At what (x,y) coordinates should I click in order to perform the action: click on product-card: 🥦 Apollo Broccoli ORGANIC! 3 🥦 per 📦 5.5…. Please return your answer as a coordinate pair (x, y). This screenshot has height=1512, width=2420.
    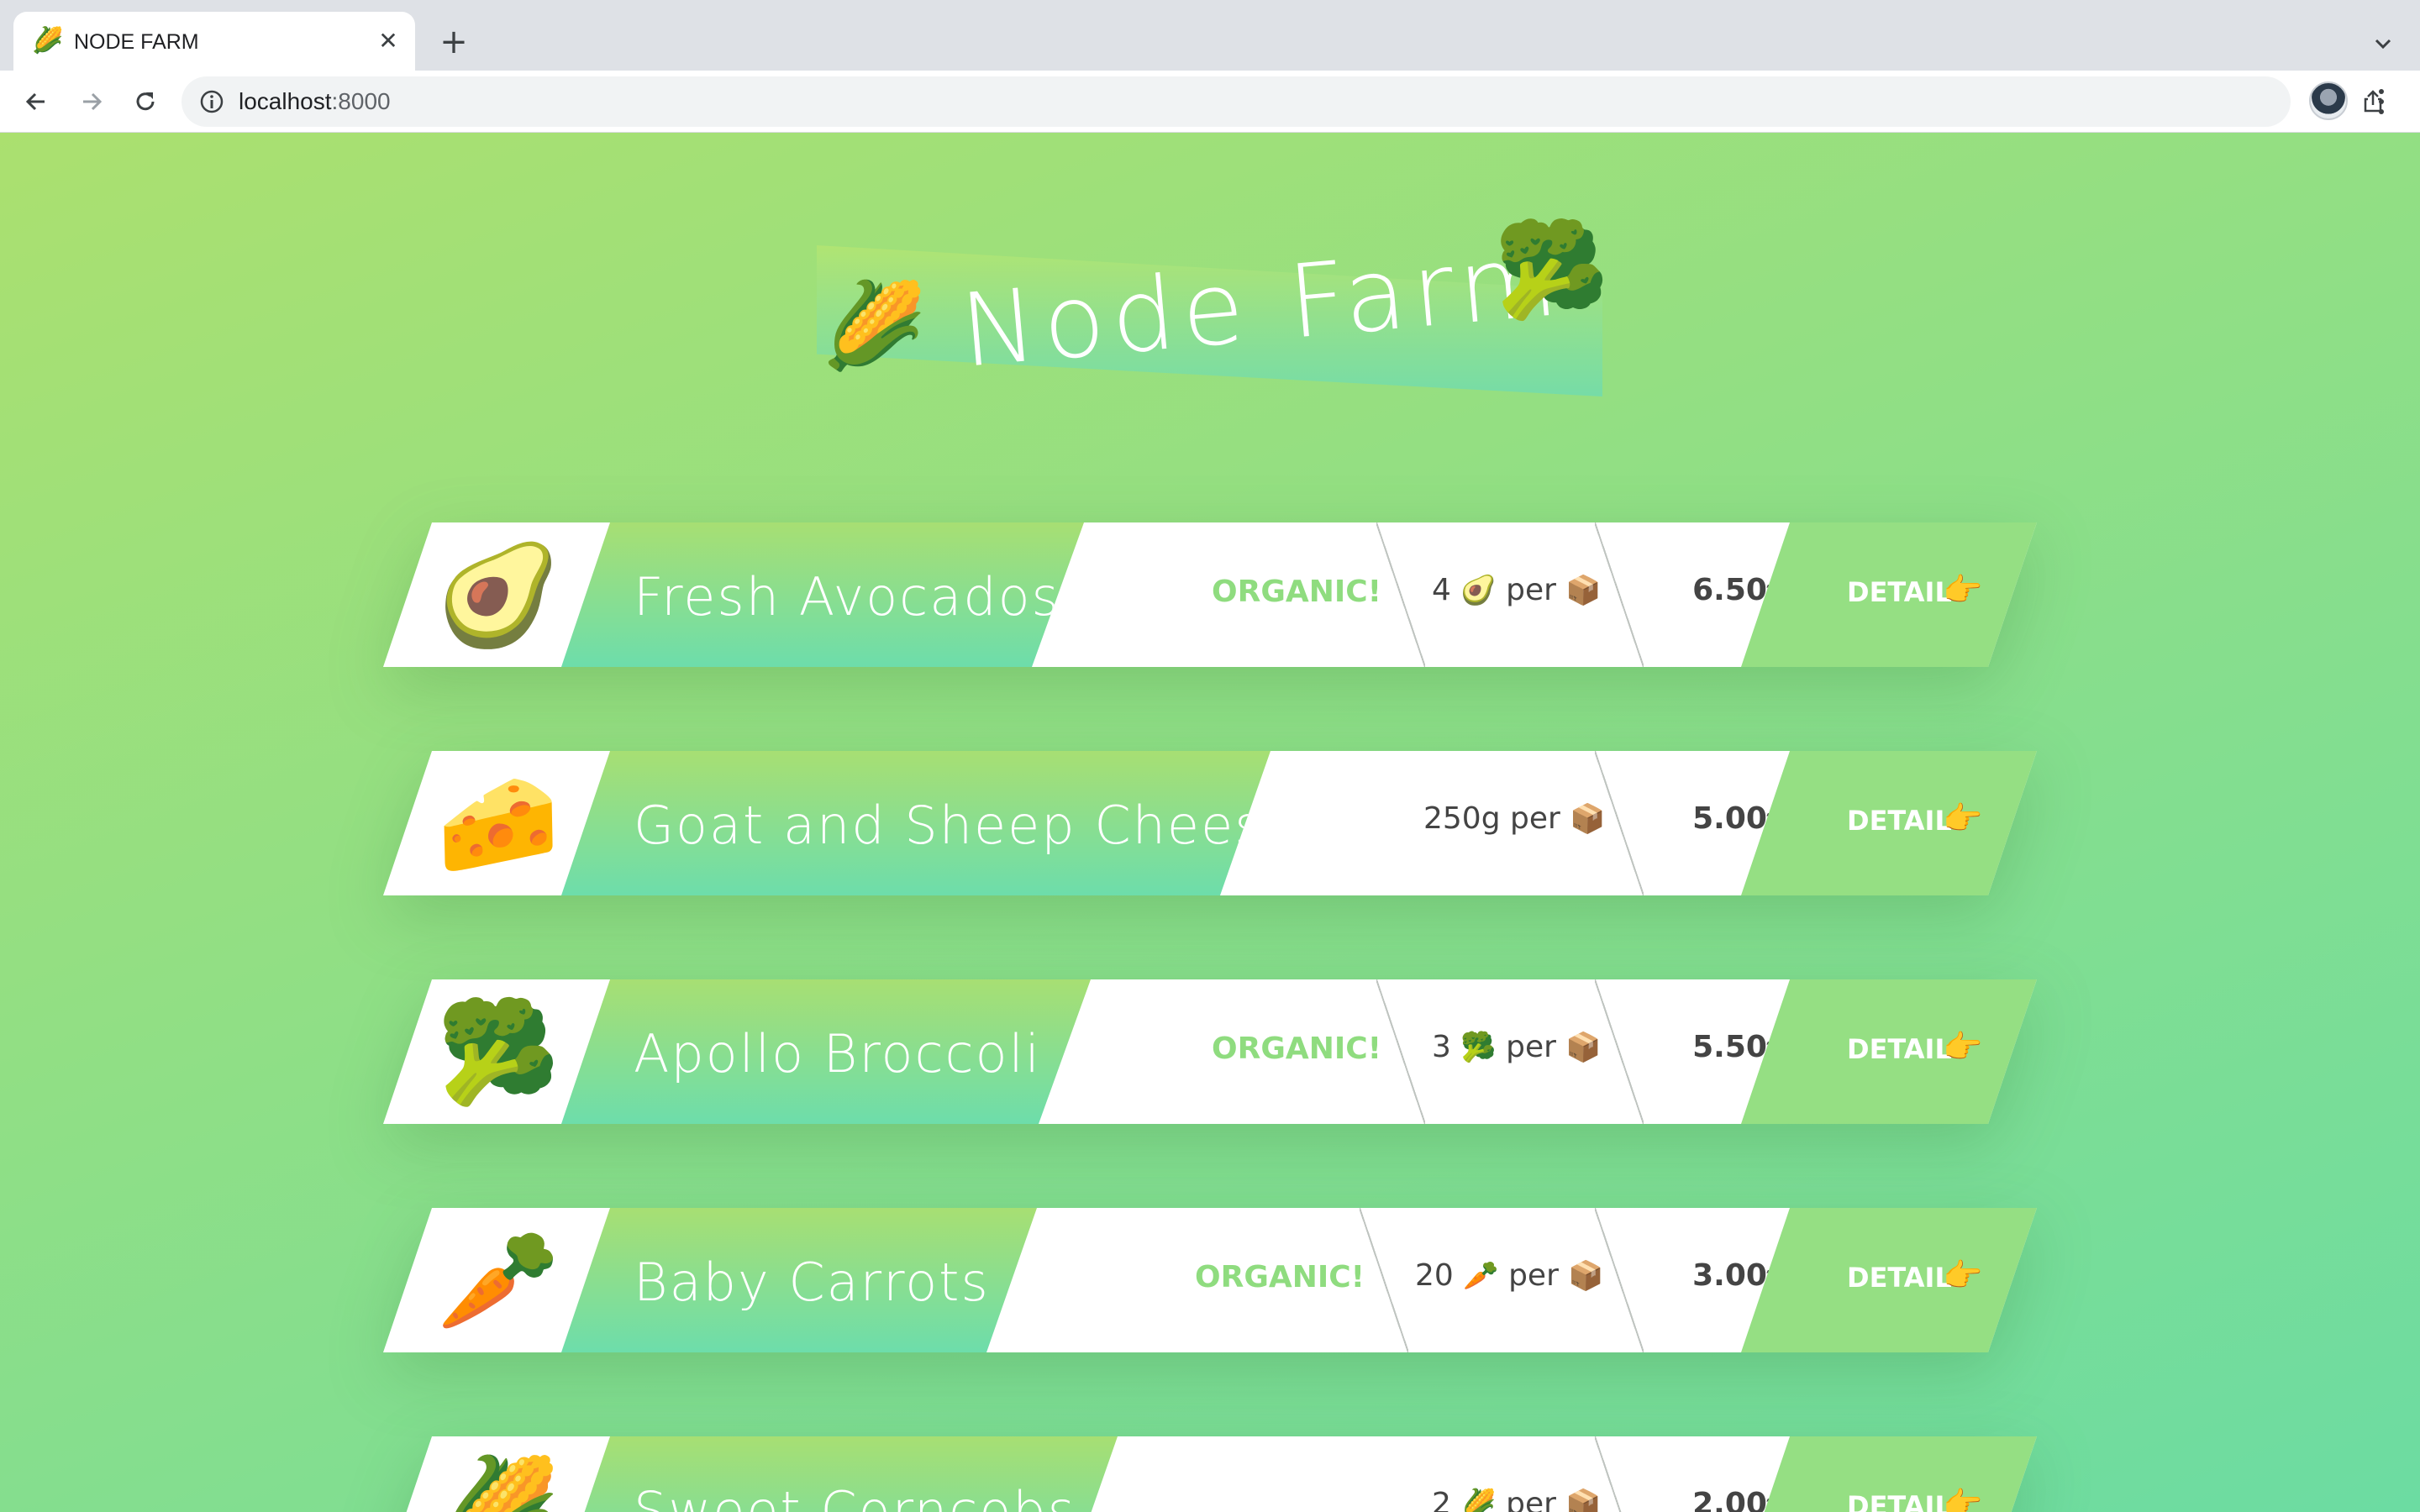
    Looking at the image, I should click on (1210, 1051).